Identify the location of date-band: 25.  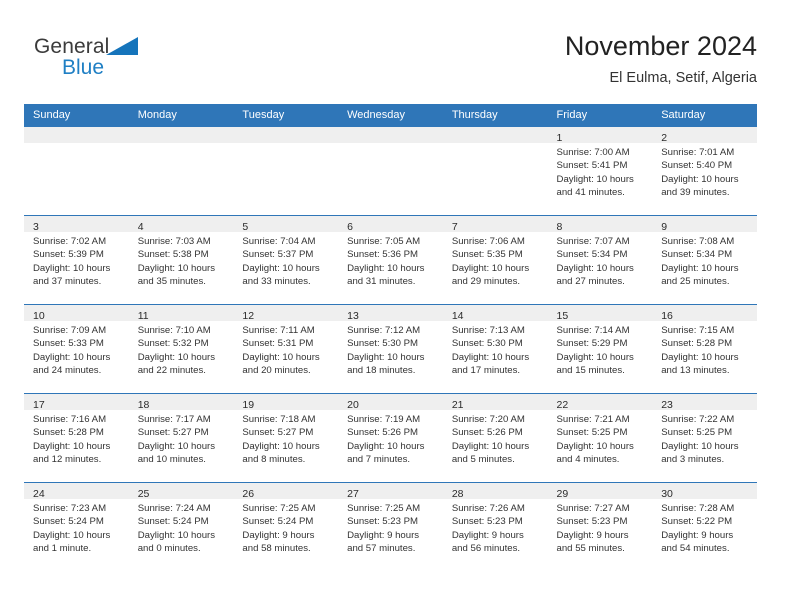
(181, 491).